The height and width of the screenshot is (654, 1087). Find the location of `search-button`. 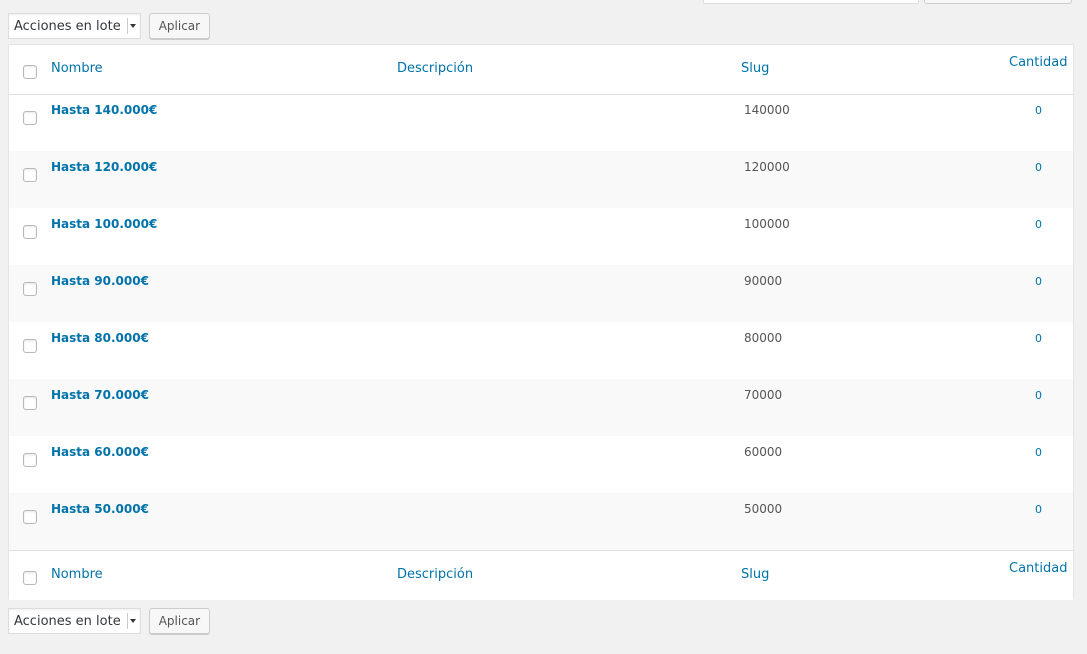

search-button is located at coordinates (998, 2).